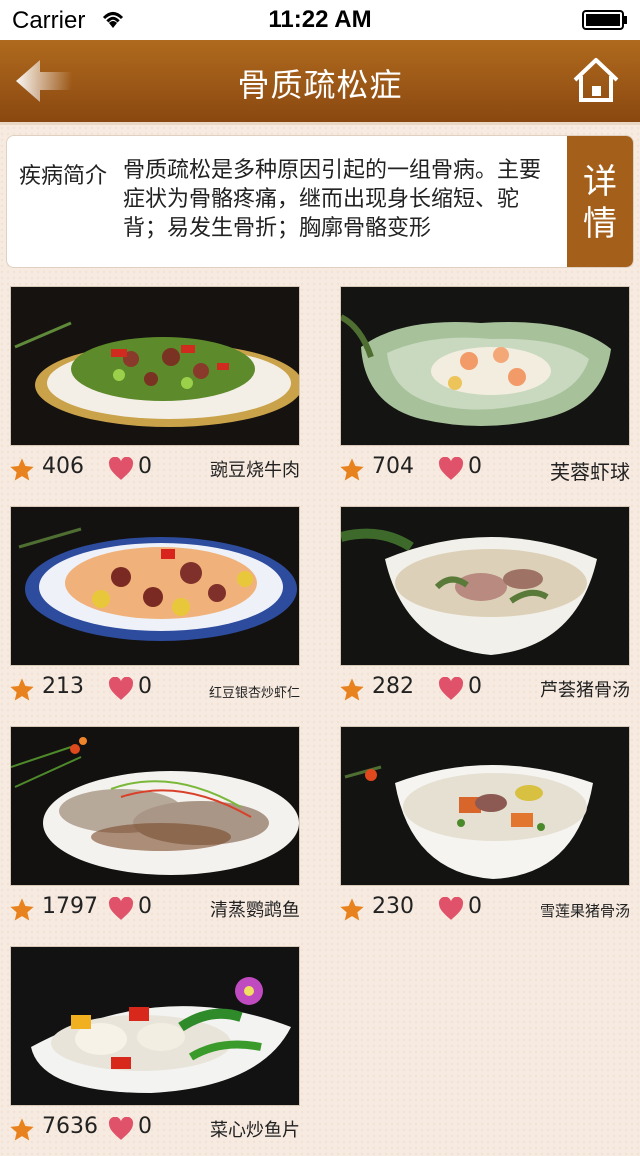  I want to click on view-count: 213, so click(63, 686).